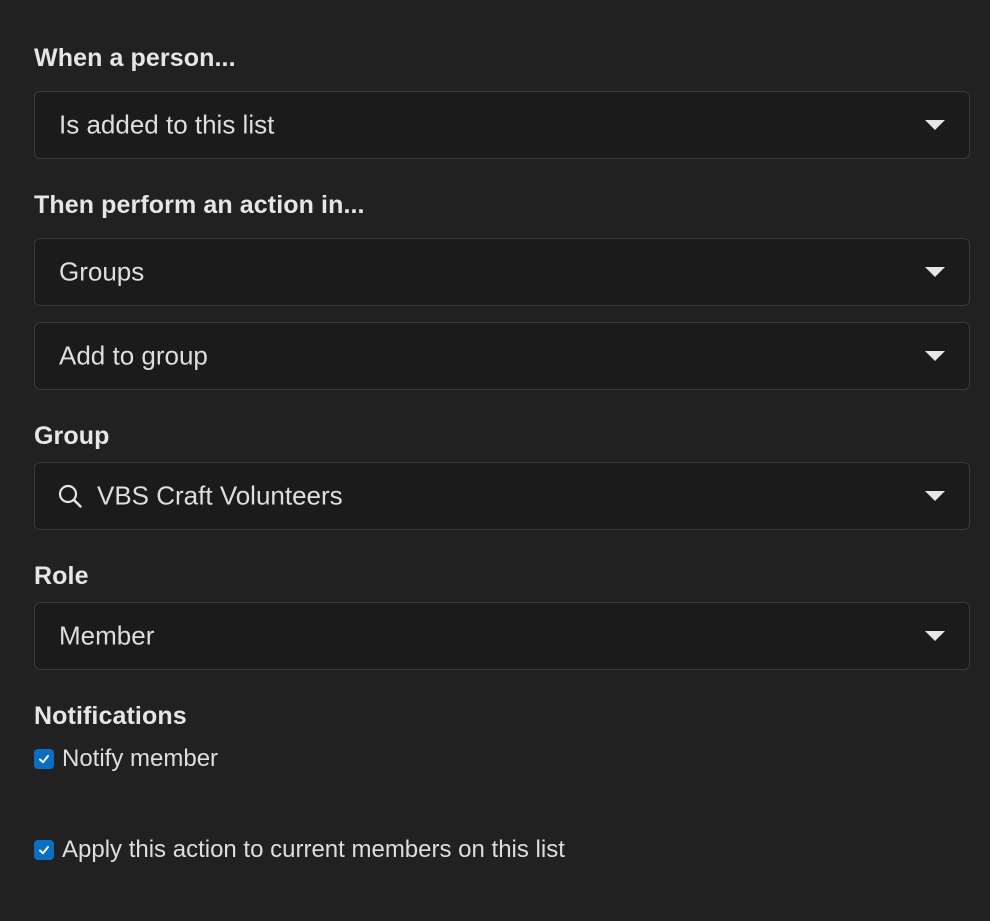  What do you see at coordinates (502, 272) in the screenshot?
I see `action-module-select: Groups` at bounding box center [502, 272].